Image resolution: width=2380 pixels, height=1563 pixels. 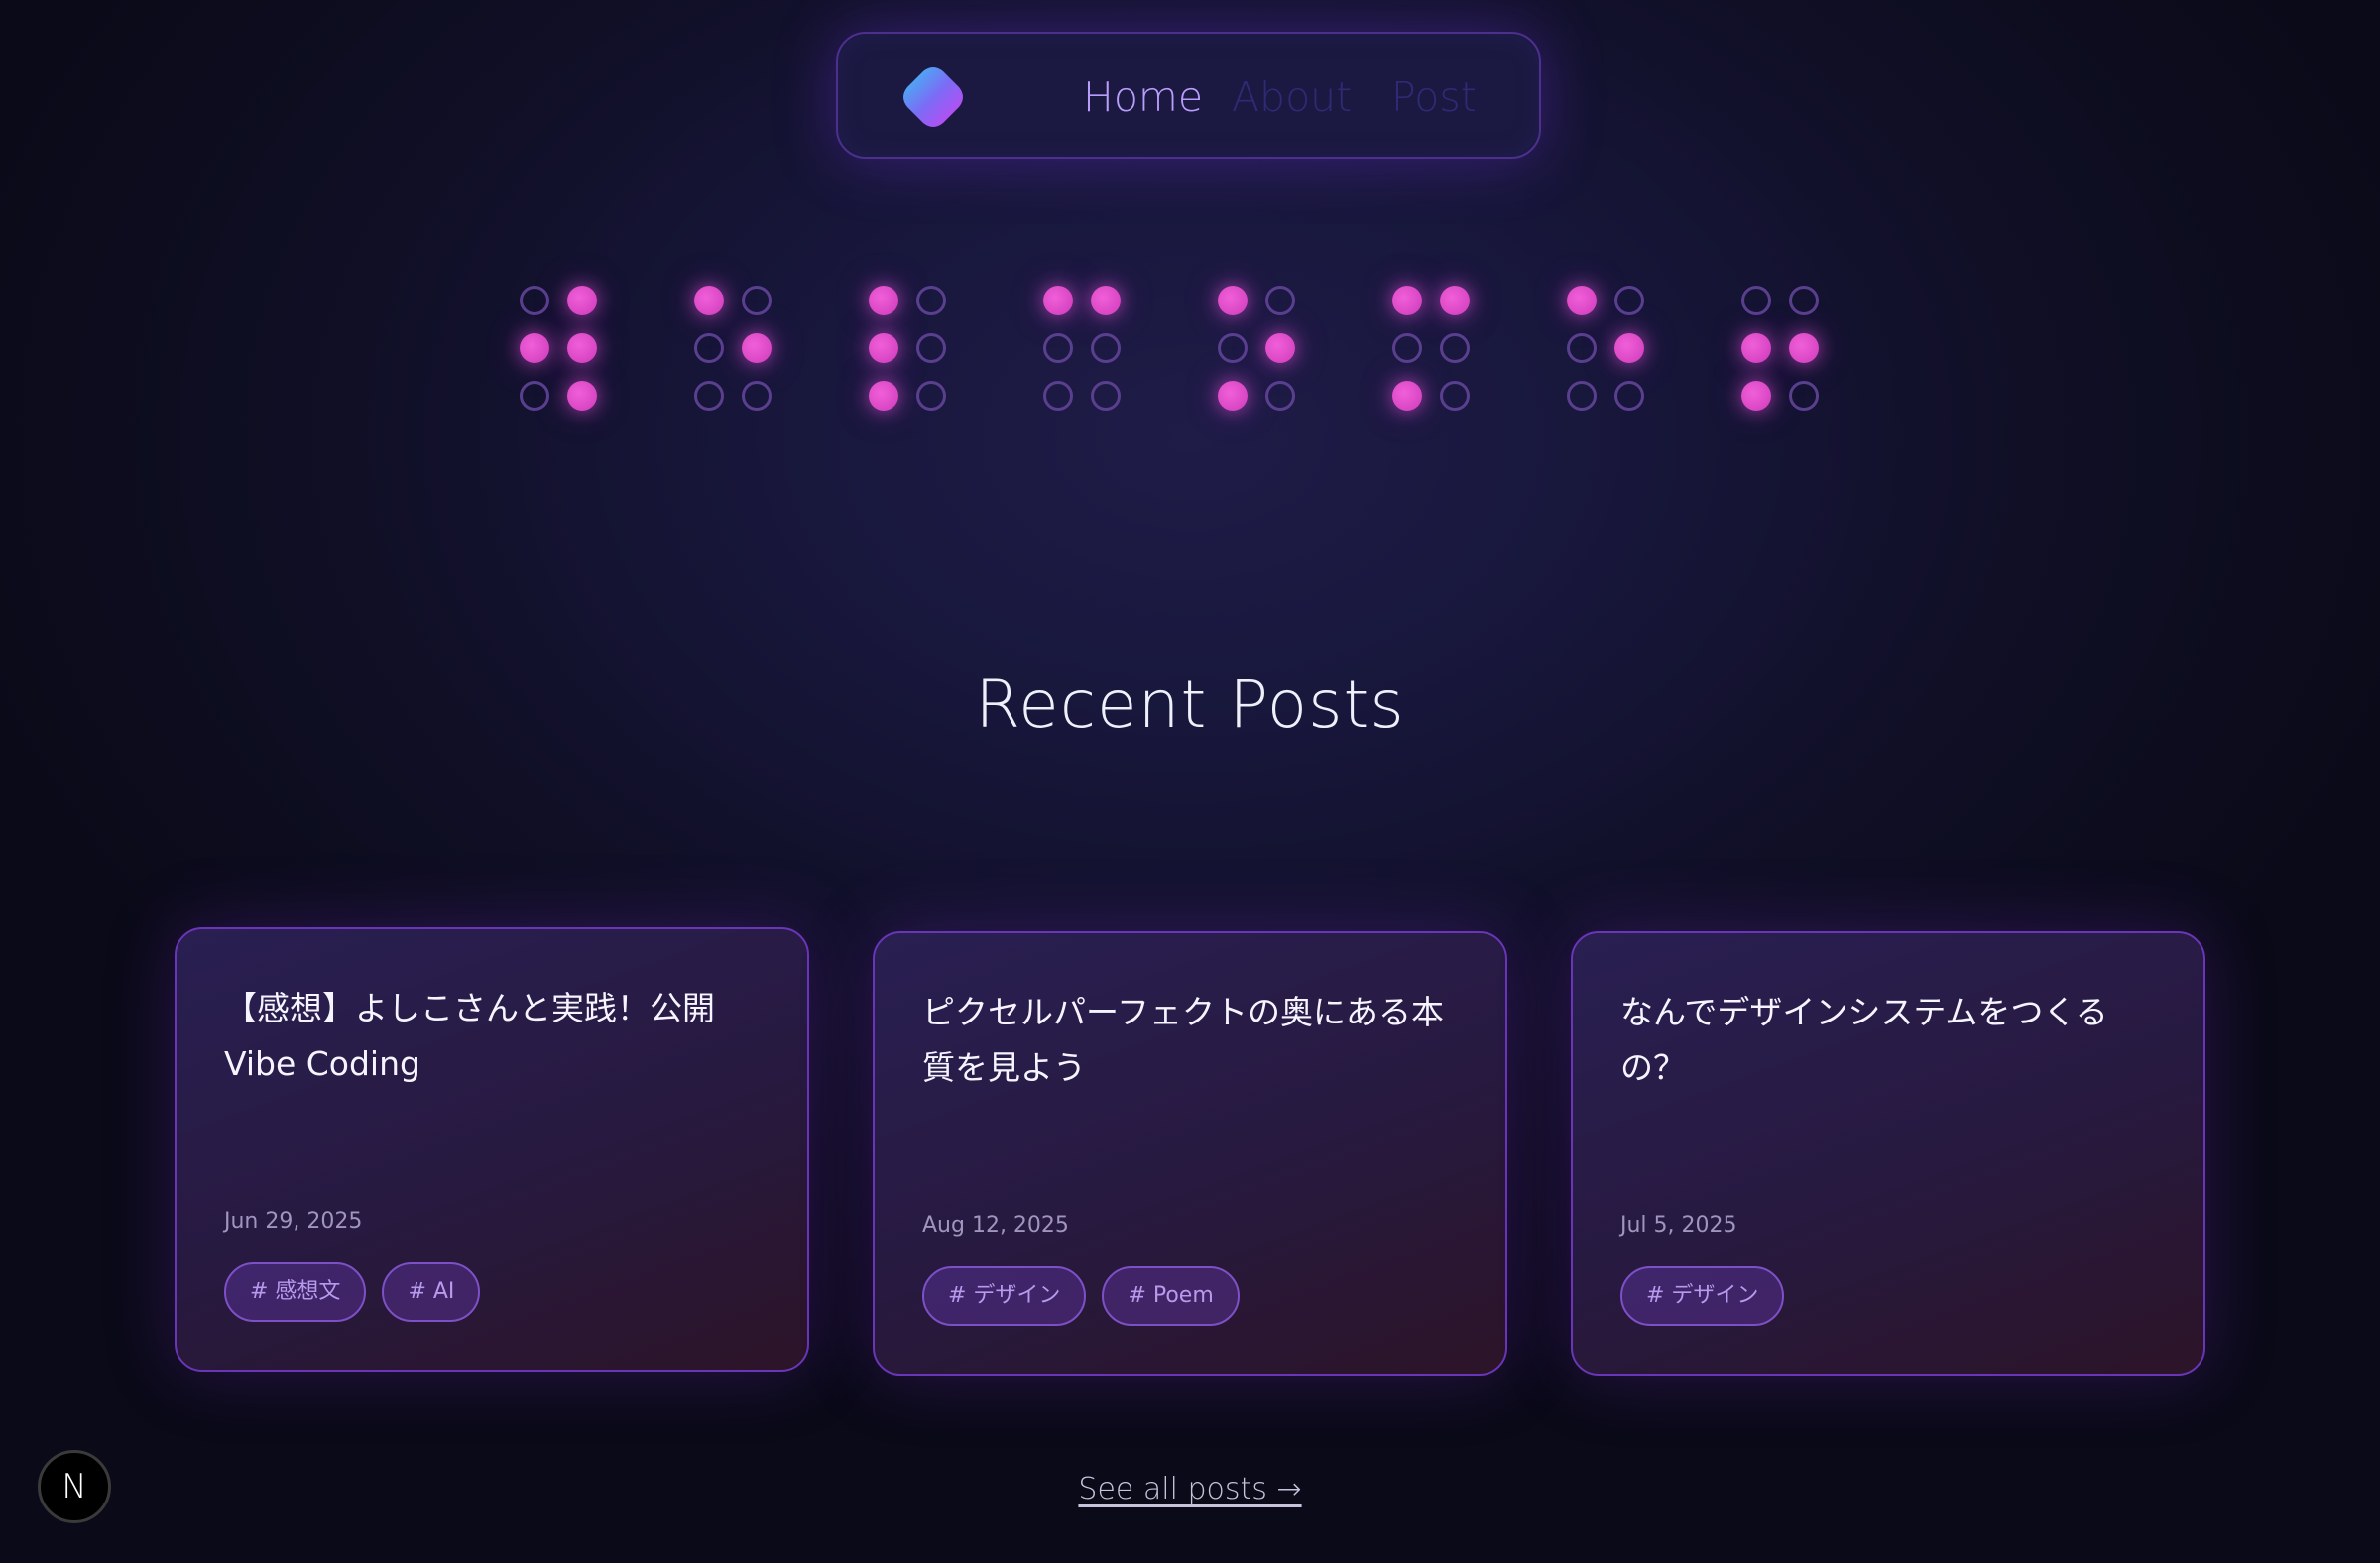 What do you see at coordinates (492, 1036) in the screenshot?
I see `post-title: 【感想】よしこさんと実践！公開Vibe Coding` at bounding box center [492, 1036].